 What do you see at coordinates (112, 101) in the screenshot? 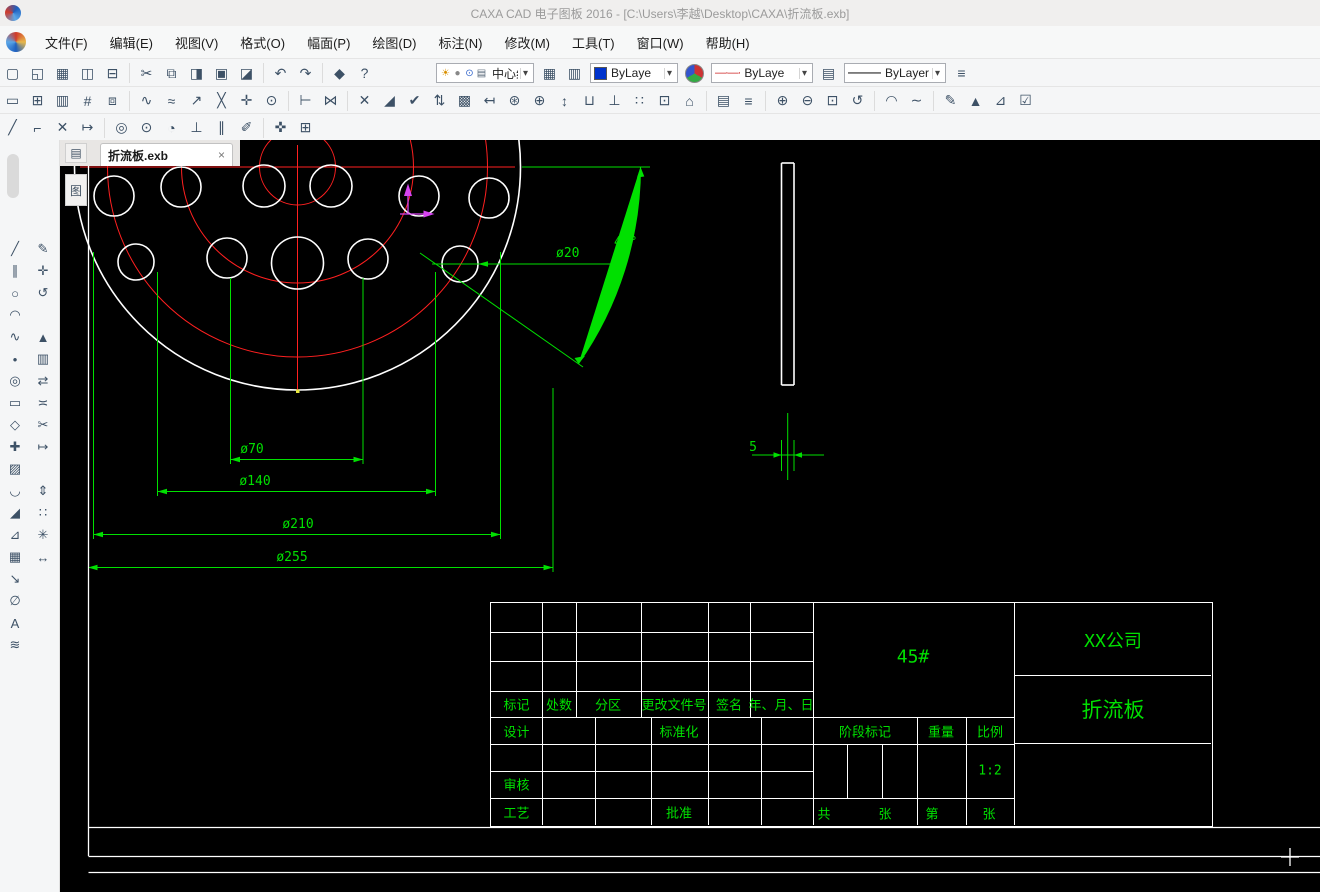
I see `zoom-window-icon: ⧈` at bounding box center [112, 101].